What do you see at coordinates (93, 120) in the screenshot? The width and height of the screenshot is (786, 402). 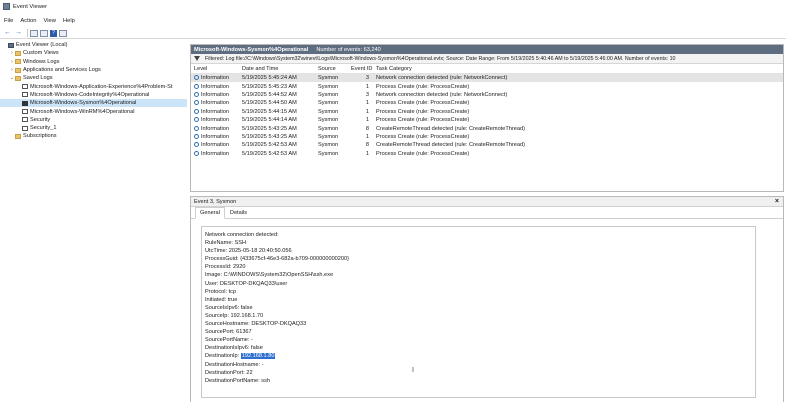 I see `tree-item: Security` at bounding box center [93, 120].